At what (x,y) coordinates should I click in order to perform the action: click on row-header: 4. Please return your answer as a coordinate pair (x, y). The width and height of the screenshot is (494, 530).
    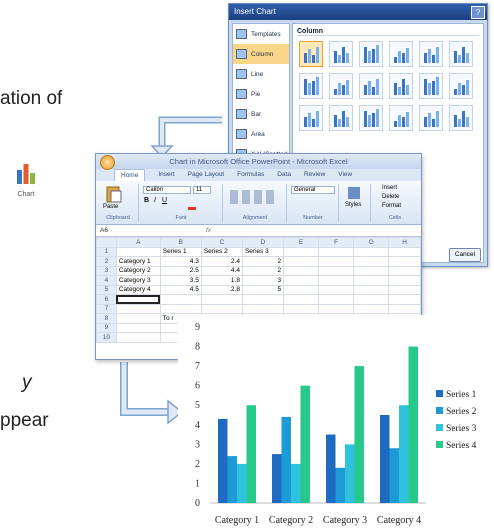
    Looking at the image, I should click on (106, 280).